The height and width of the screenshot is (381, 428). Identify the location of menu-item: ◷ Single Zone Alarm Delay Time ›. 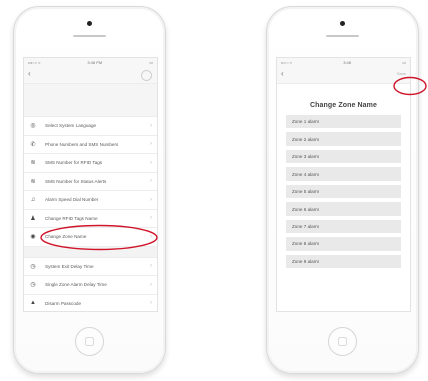
(90, 285).